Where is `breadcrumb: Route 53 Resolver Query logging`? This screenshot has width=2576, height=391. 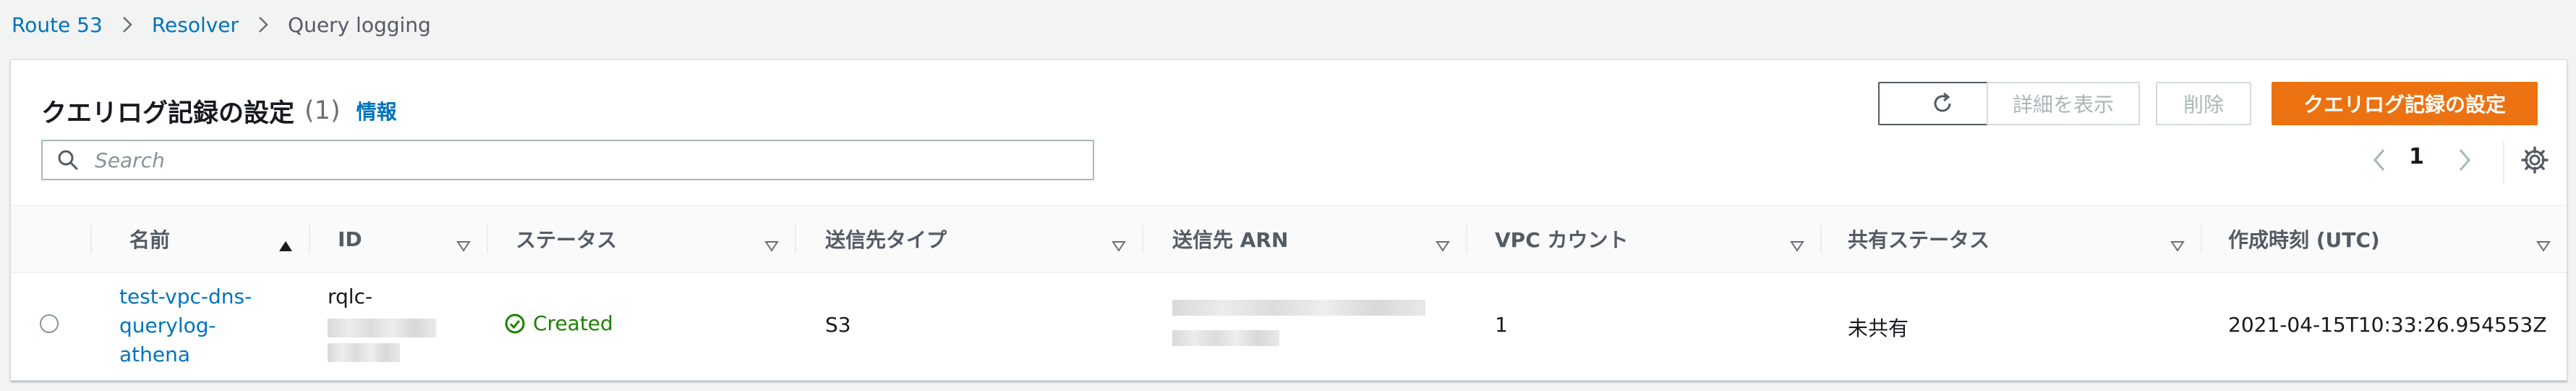
breadcrumb: Route 53 Resolver Query logging is located at coordinates (221, 25).